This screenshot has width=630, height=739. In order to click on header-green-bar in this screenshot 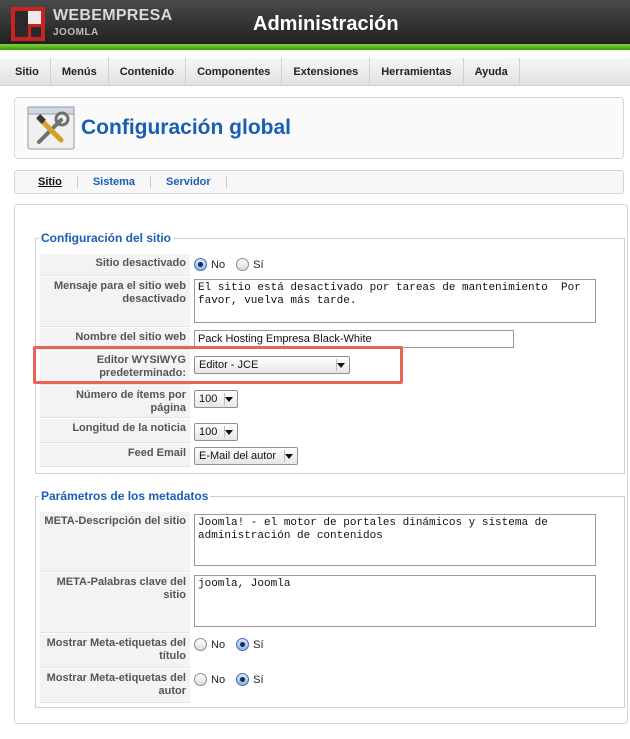, I will do `click(315, 47)`.